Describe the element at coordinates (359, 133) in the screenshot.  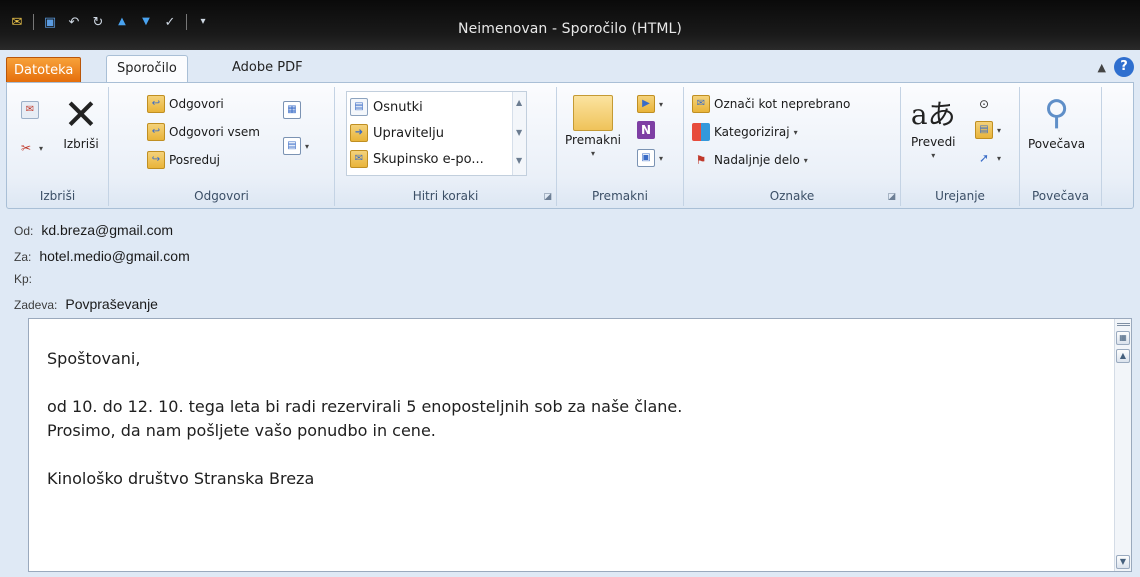
I see `manager-icon: ➜` at that location.